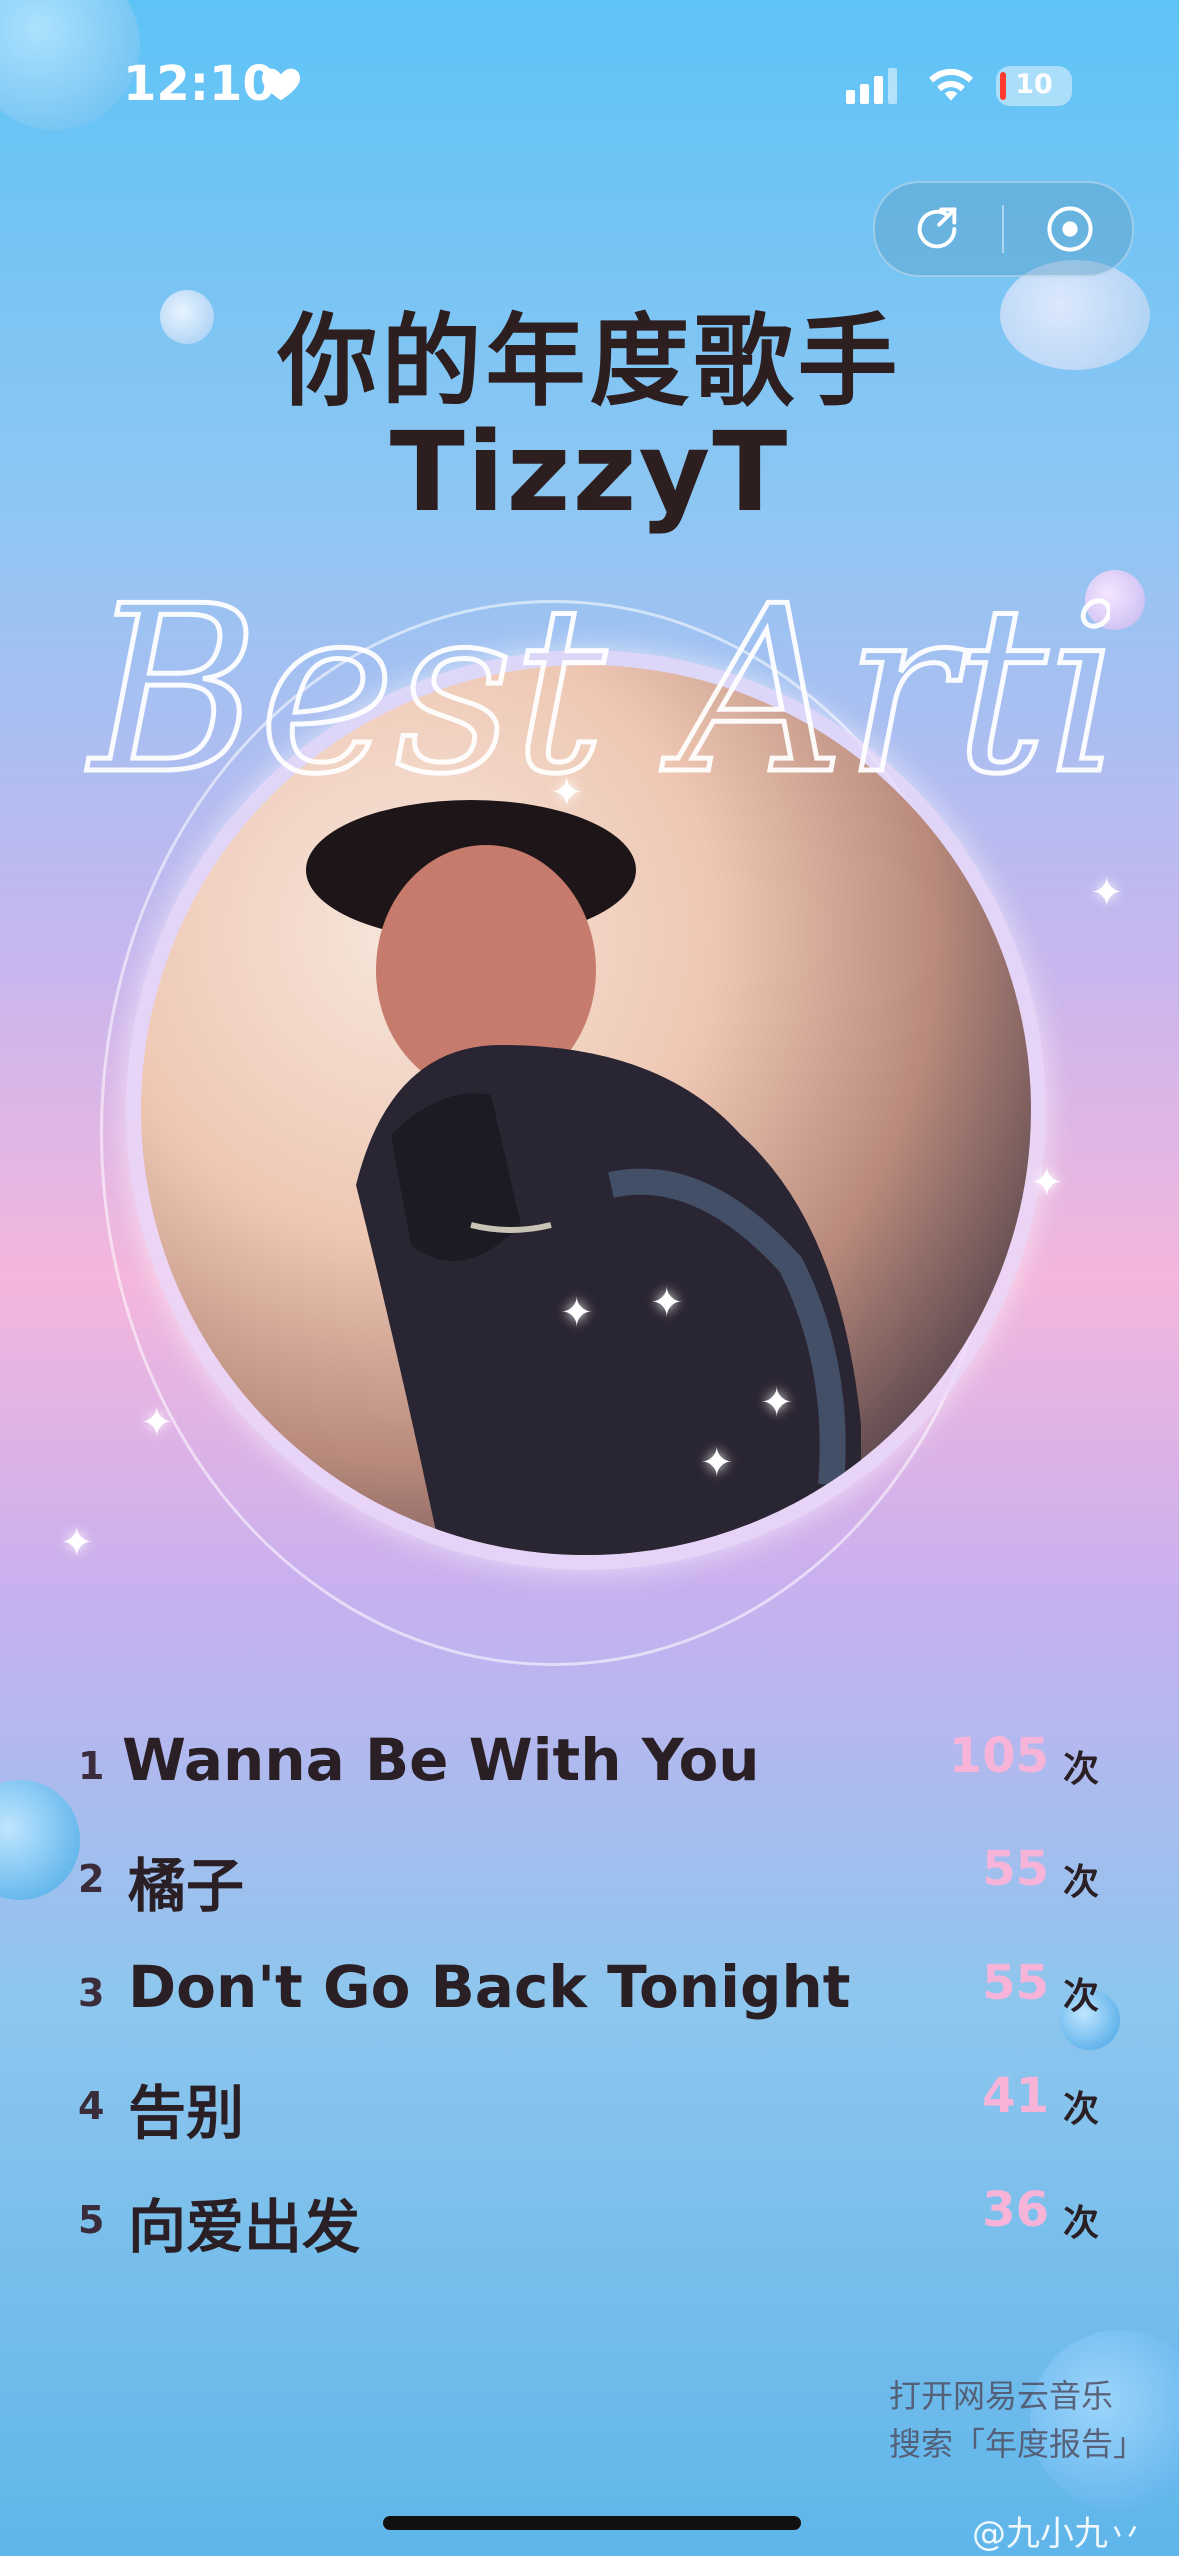  I want to click on song-row: 2 橘子 55 次, so click(589, 1880).